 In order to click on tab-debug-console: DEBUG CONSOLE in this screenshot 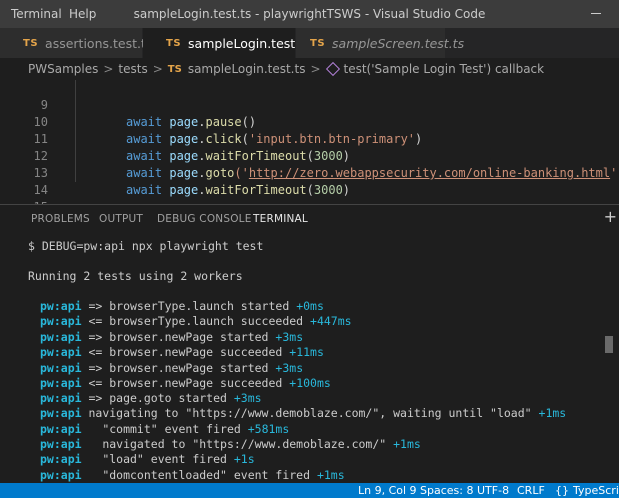, I will do `click(204, 219)`.